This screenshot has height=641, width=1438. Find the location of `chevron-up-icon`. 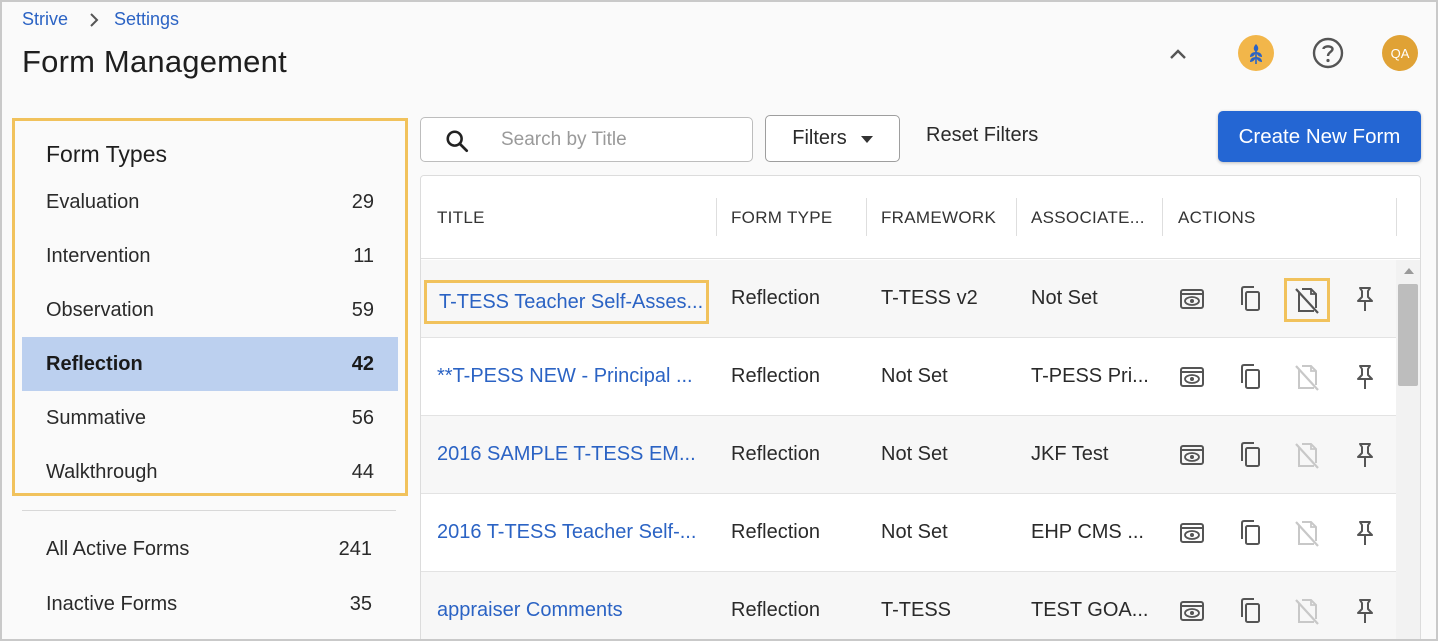

chevron-up-icon is located at coordinates (1178, 54).